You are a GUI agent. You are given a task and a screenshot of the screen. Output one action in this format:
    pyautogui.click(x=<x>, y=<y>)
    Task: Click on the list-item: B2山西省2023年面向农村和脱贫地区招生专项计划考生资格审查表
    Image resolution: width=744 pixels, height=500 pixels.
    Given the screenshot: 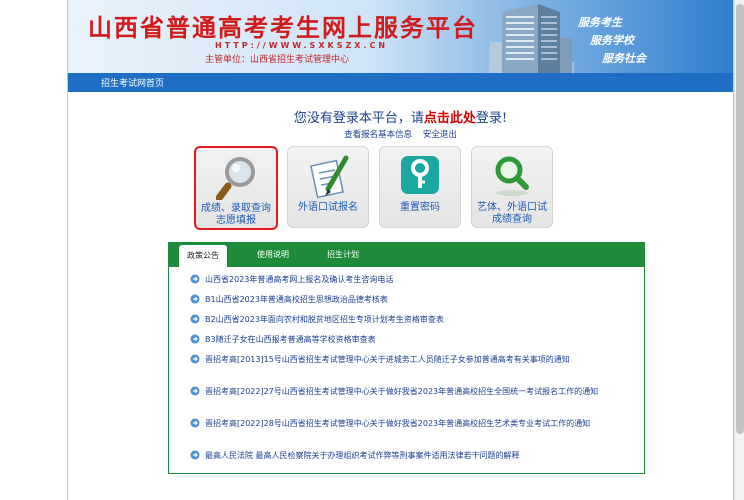 What is the action you would take?
    pyautogui.click(x=407, y=319)
    